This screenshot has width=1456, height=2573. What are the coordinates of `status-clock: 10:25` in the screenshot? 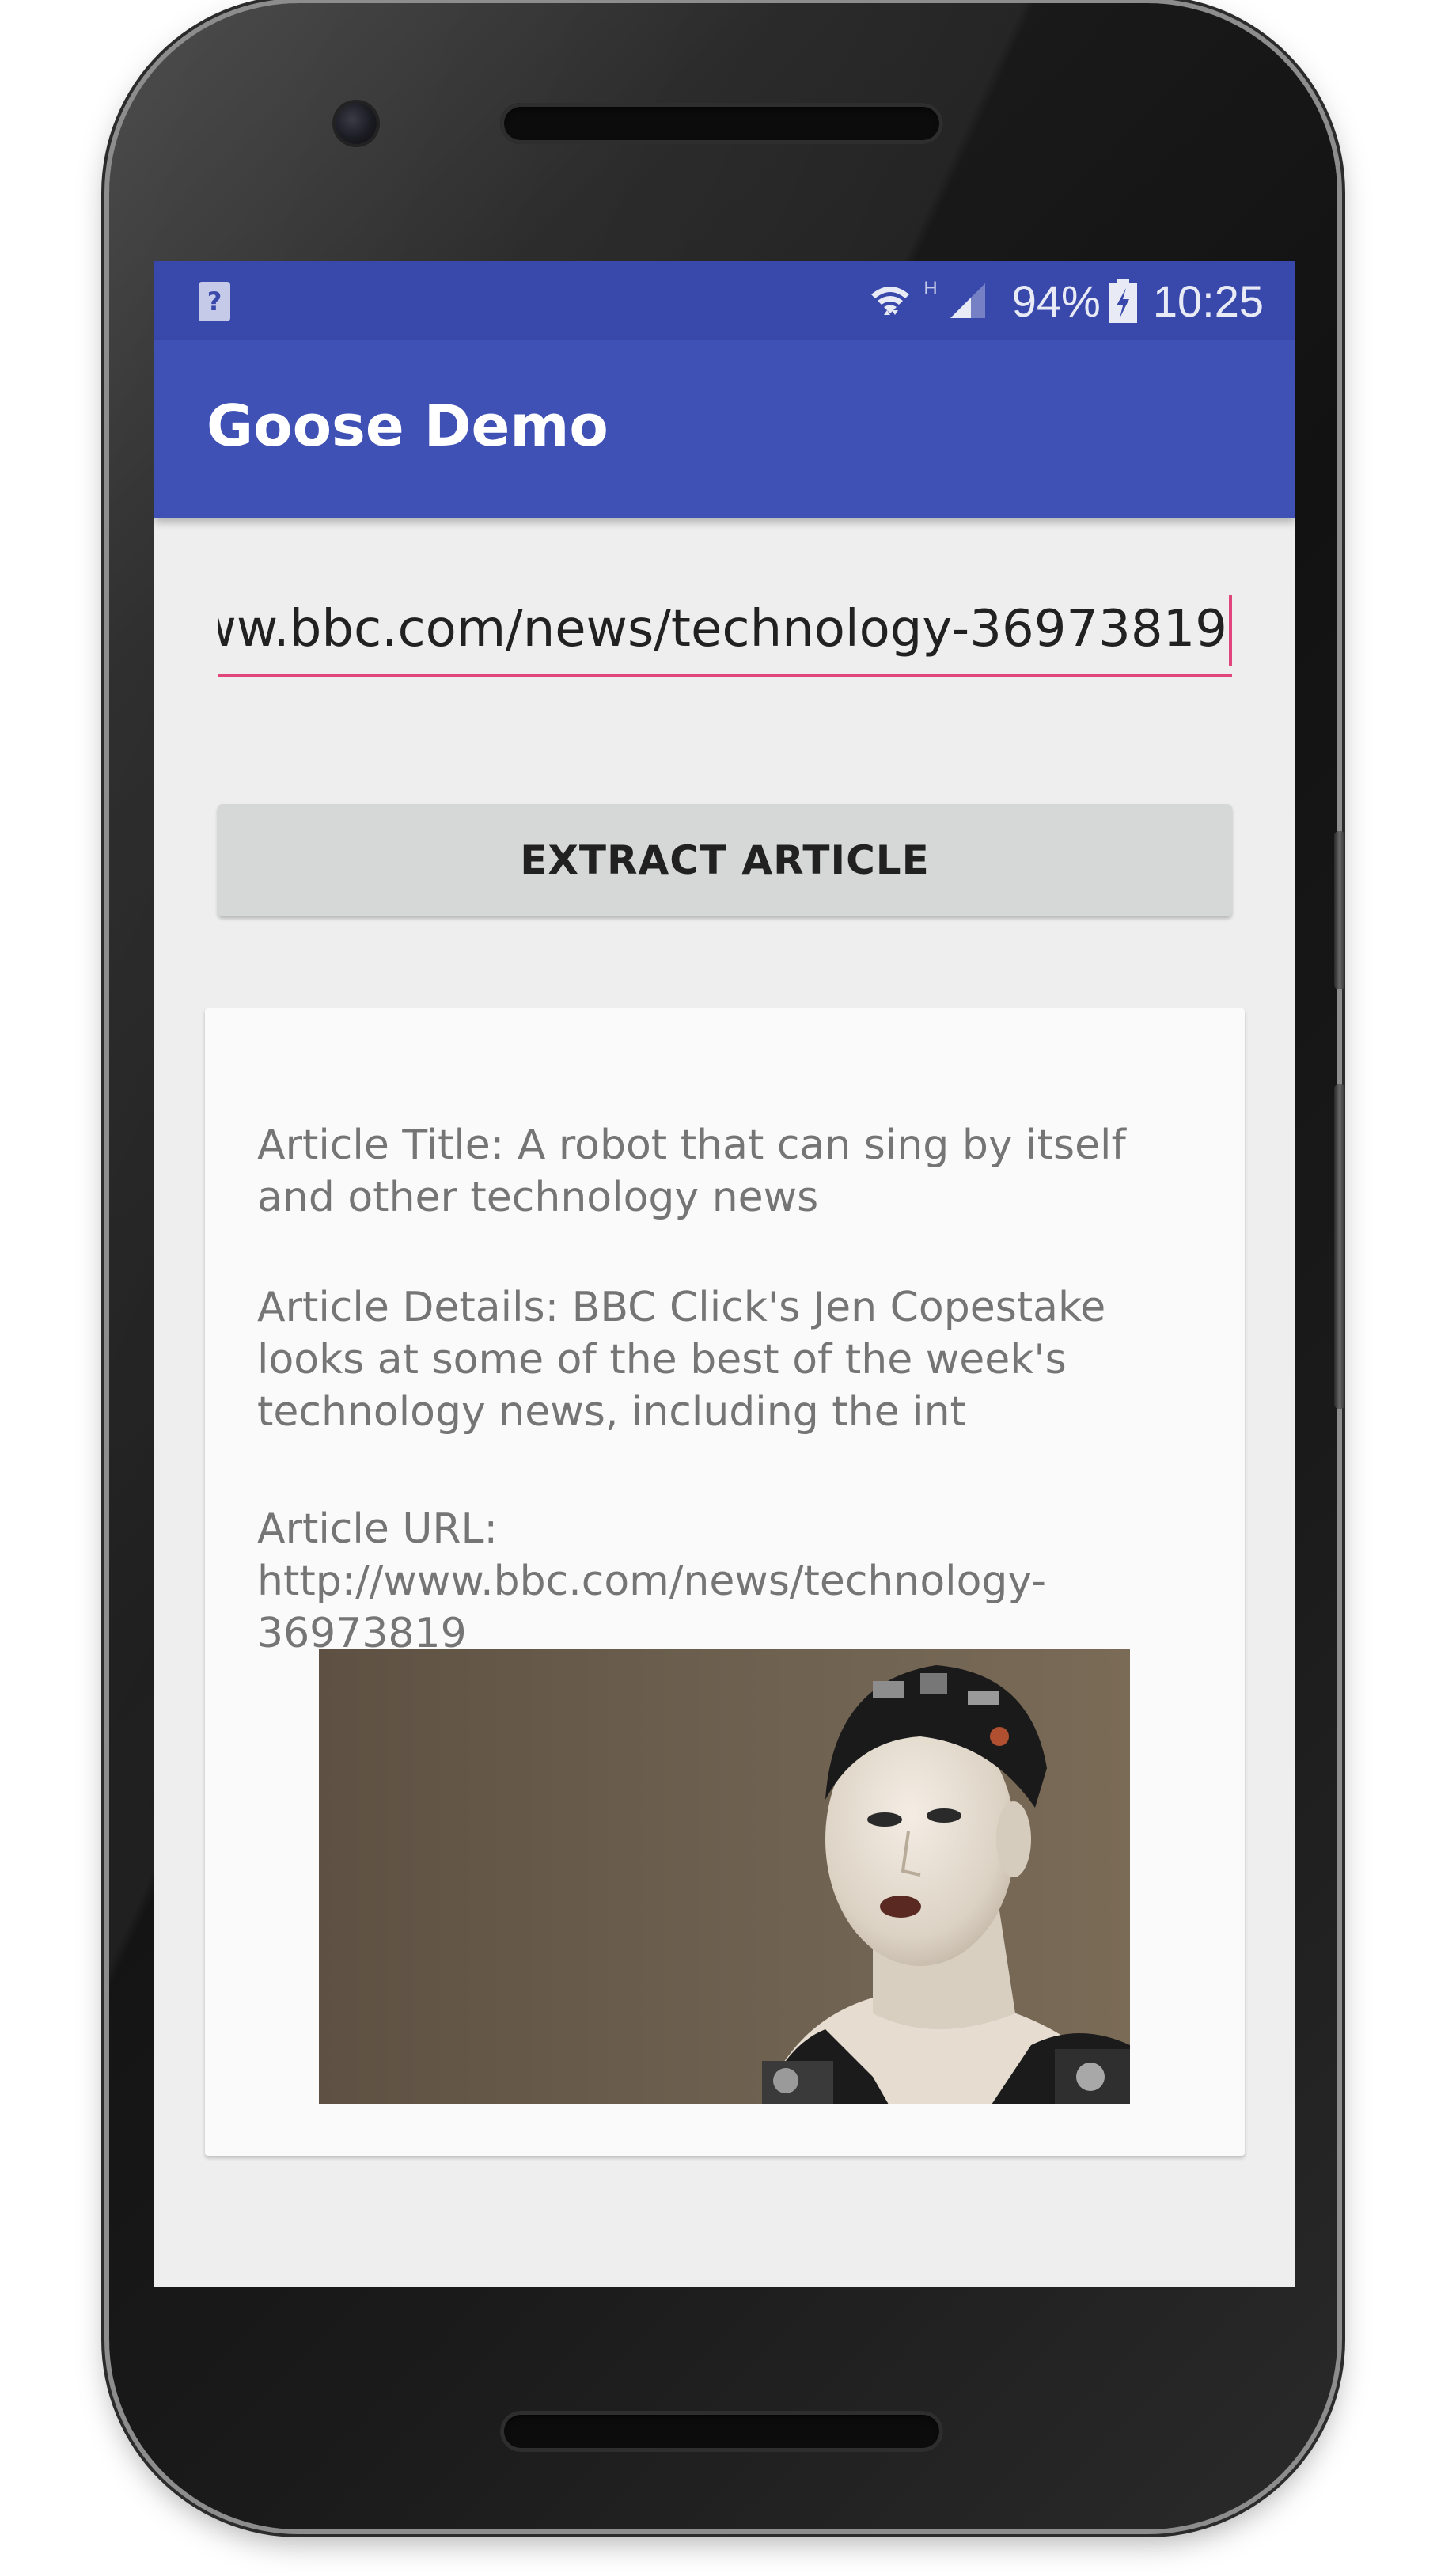 It's located at (1208, 300).